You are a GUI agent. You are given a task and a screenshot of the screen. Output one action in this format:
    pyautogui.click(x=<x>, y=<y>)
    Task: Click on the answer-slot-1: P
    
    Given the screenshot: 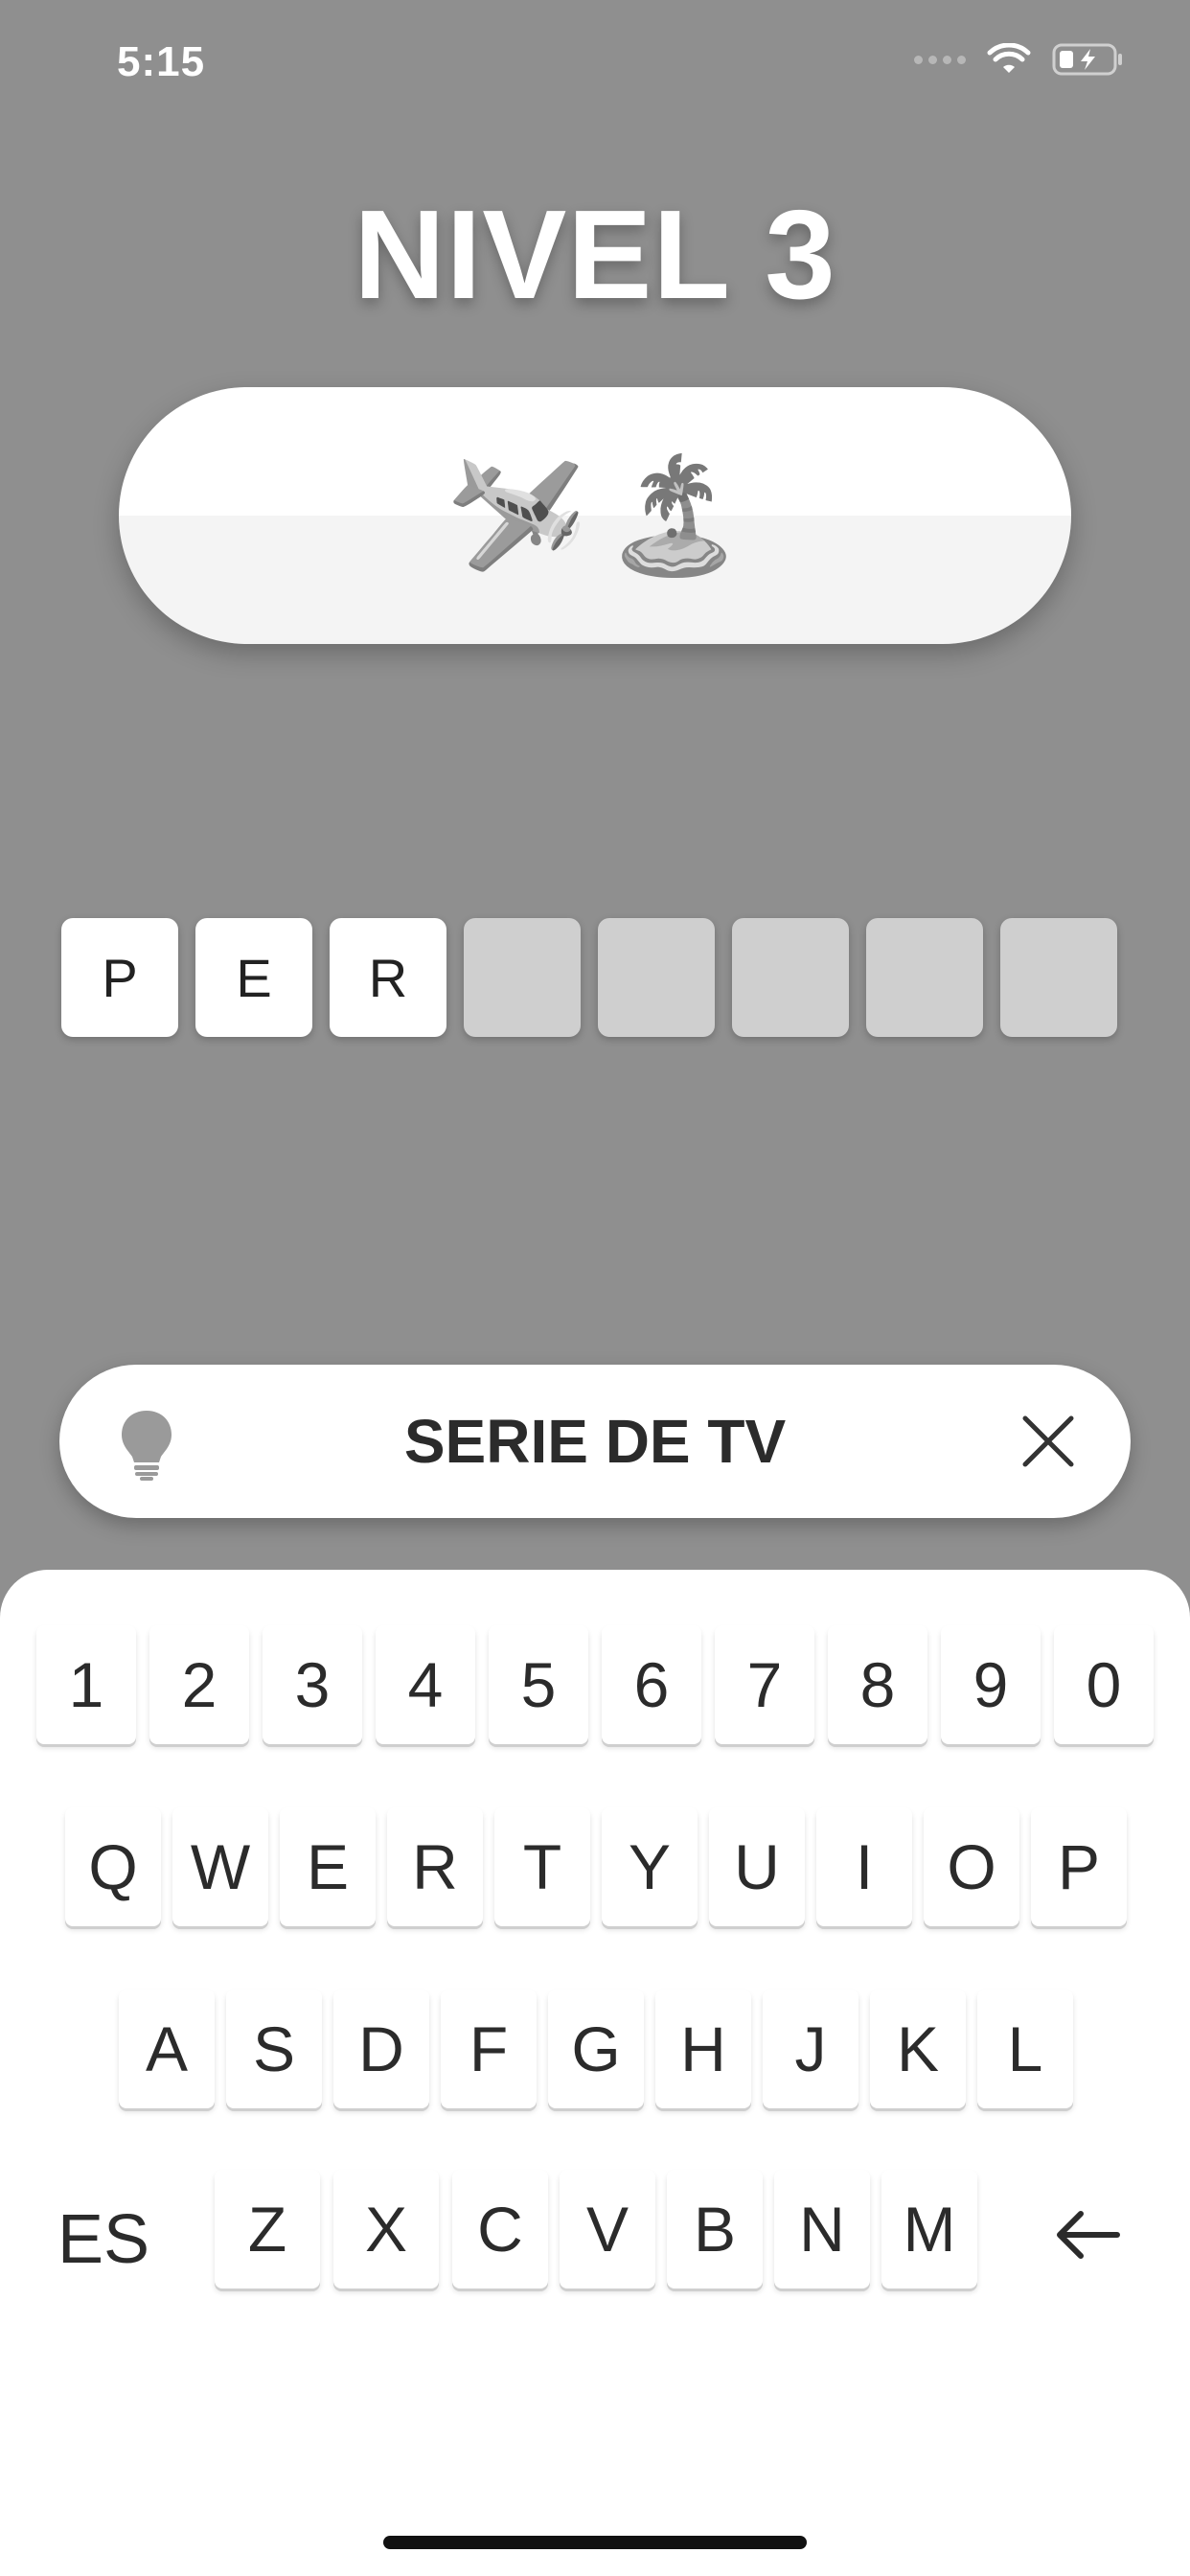 What is the action you would take?
    pyautogui.click(x=120, y=977)
    